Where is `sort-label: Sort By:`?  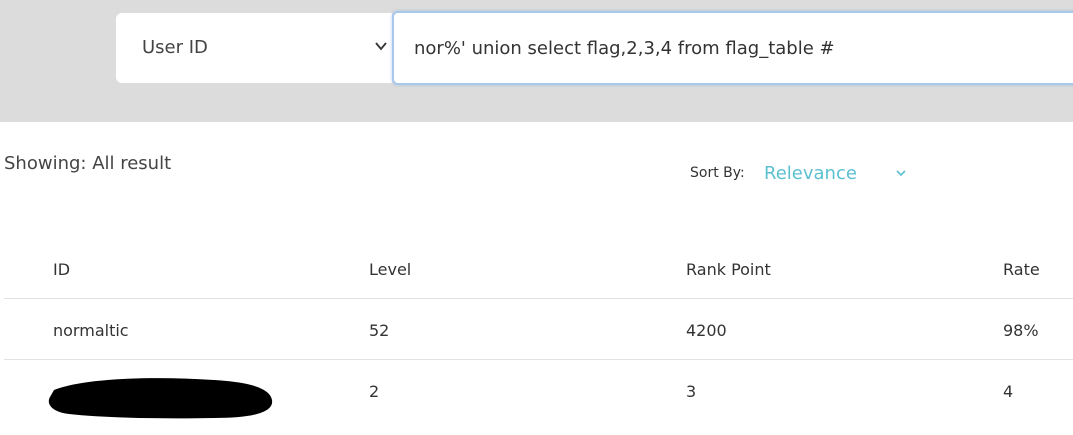
sort-label: Sort By: is located at coordinates (717, 173).